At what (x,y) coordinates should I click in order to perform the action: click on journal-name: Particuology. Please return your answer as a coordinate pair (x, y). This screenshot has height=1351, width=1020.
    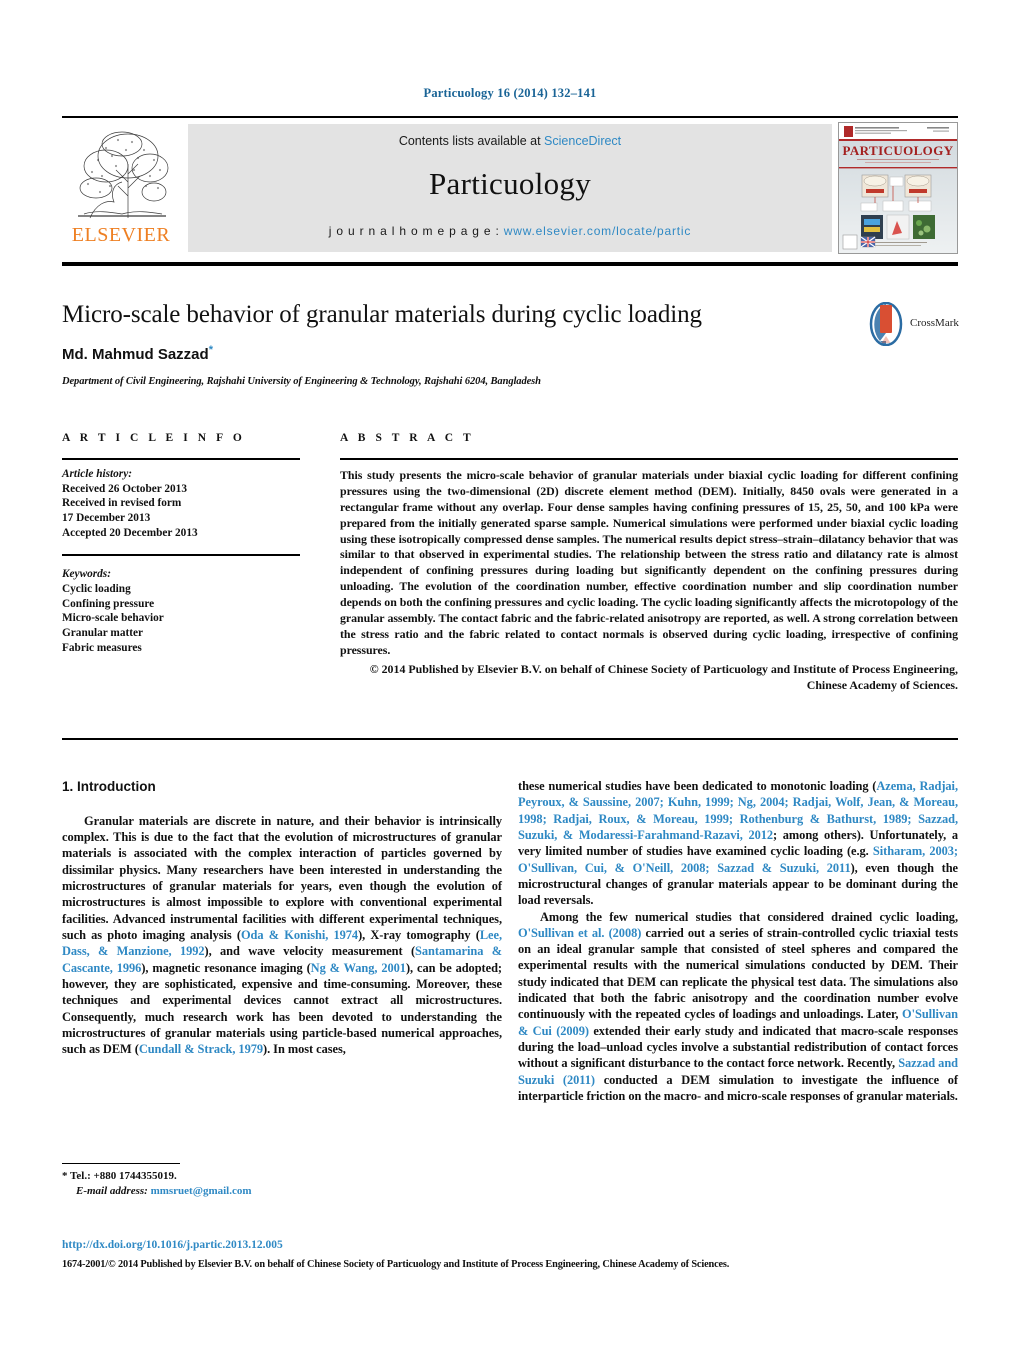
    Looking at the image, I should click on (510, 183).